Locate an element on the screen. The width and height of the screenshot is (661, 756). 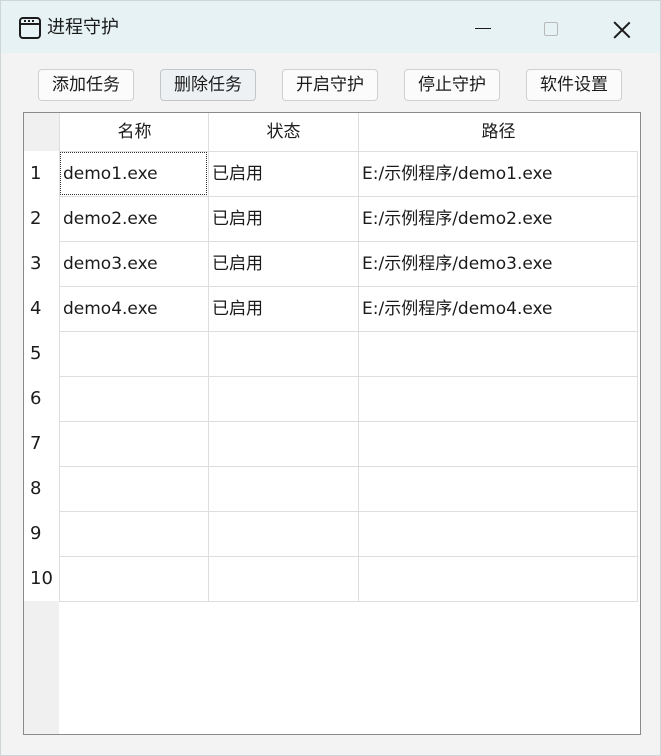
row-number: 1 is located at coordinates (41, 173).